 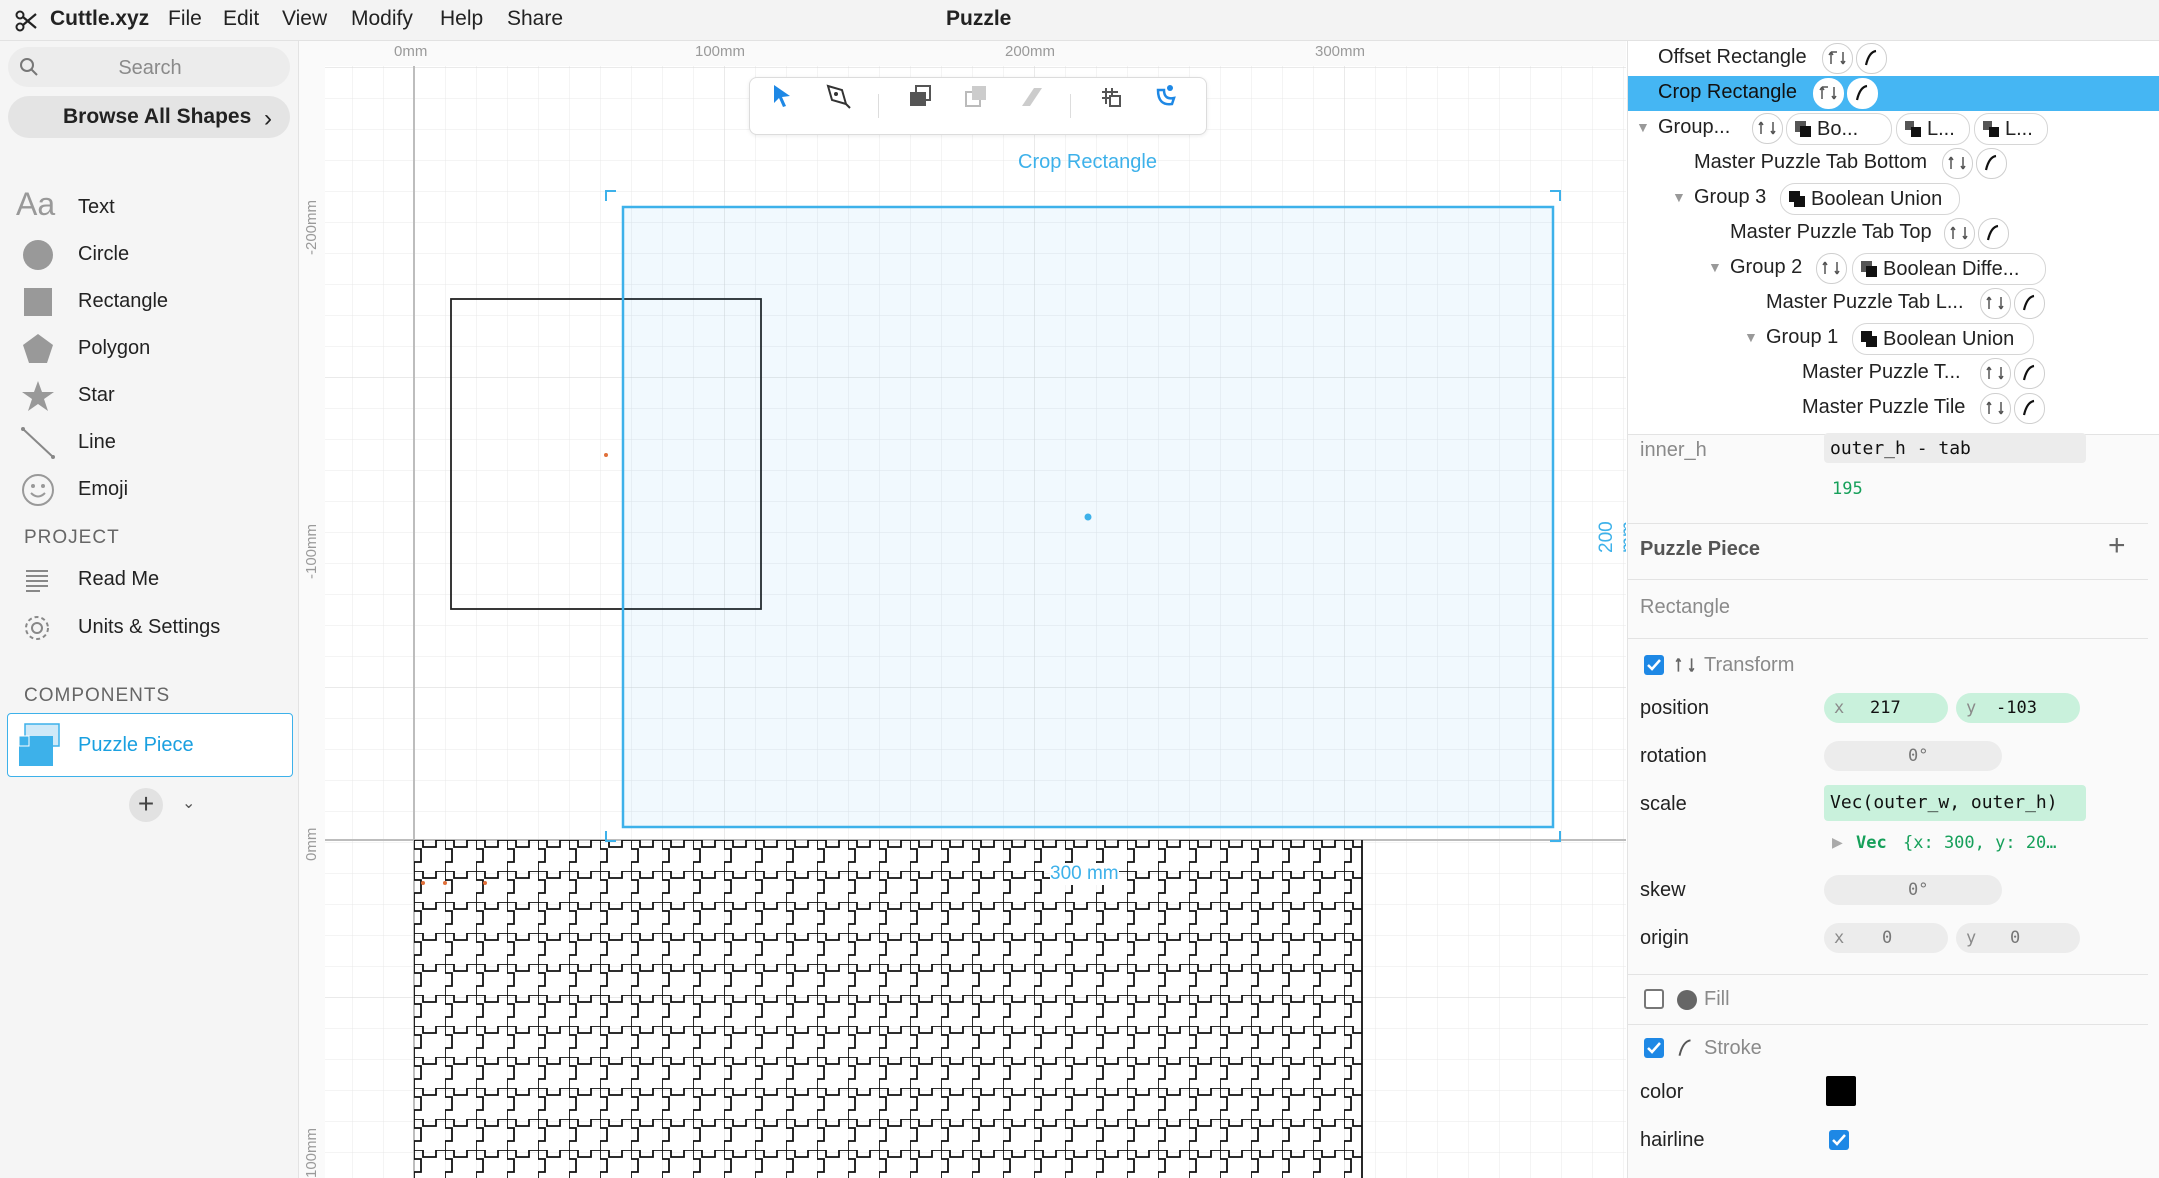 I want to click on origin-y-field: y 0, so click(x=2018, y=938).